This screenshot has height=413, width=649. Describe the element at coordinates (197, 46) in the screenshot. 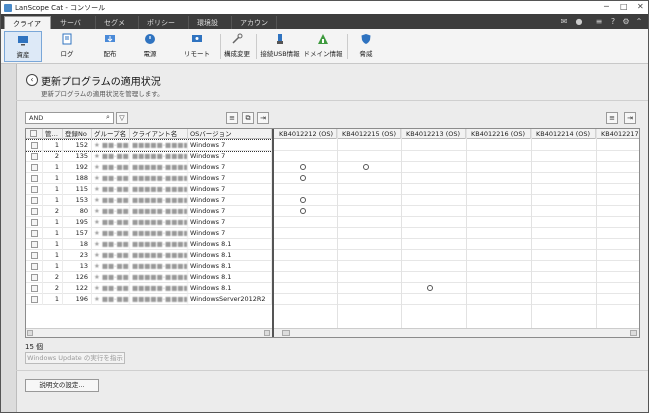

I see `ribbon-remote-button: リモート` at that location.